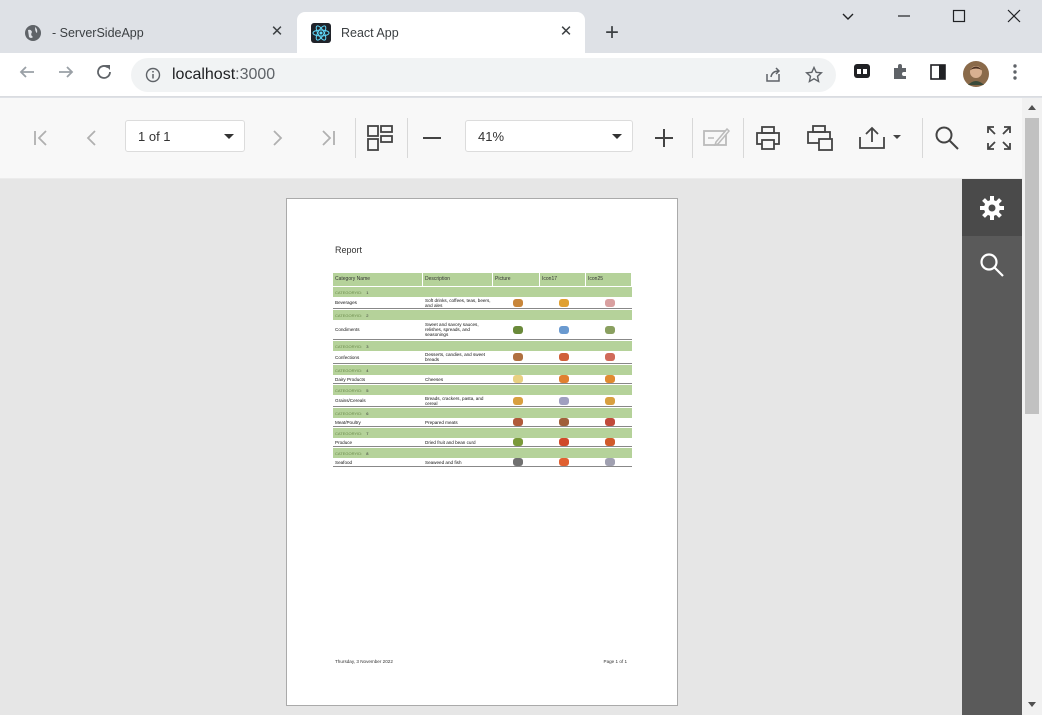  Describe the element at coordinates (959, 19) in the screenshot. I see `maximize-button` at that location.